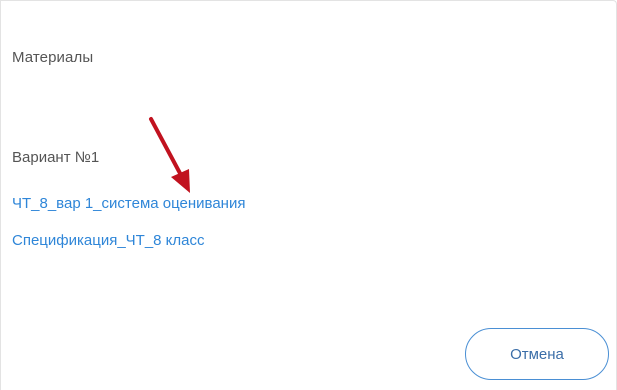 This screenshot has height=390, width=617. I want to click on cancel-button: Отмена, so click(537, 354).